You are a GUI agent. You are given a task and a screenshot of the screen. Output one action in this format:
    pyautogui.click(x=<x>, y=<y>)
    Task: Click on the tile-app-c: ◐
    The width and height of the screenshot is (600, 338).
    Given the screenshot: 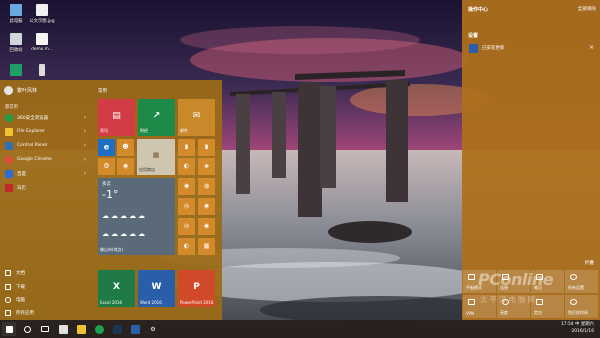 What is the action you would take?
    pyautogui.click(x=186, y=166)
    